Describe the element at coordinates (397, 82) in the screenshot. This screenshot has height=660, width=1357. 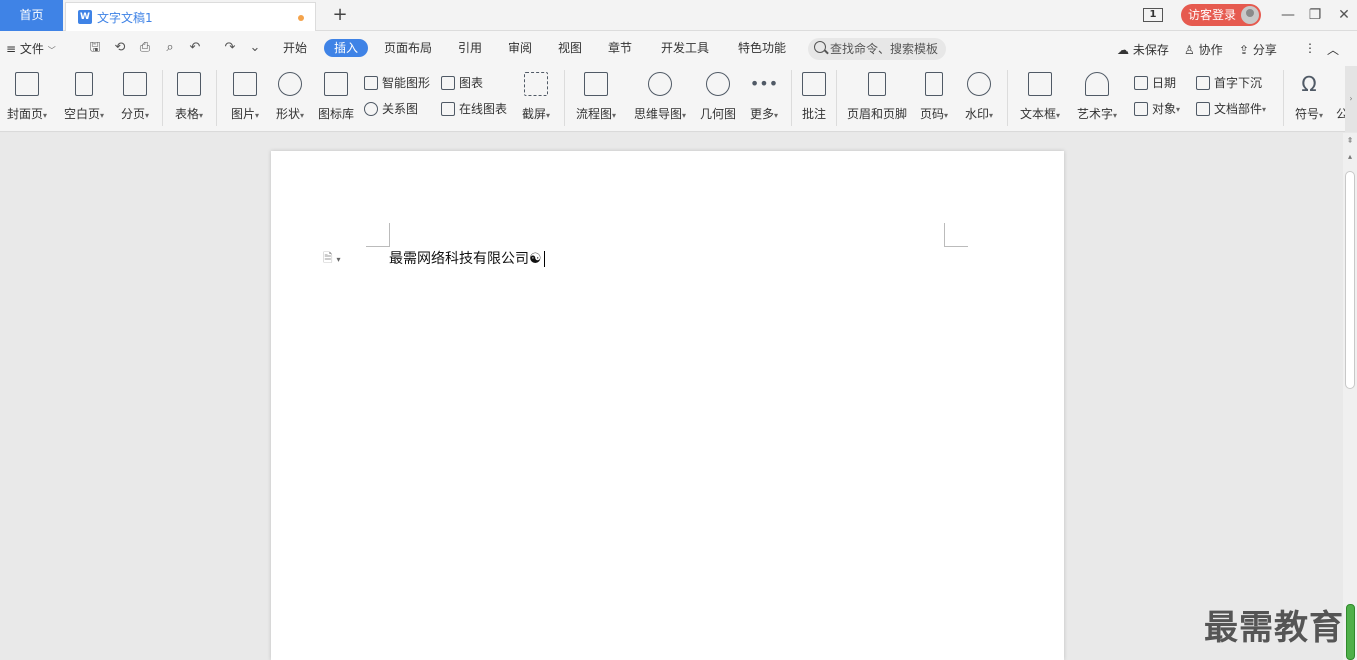
I see `smartart-button: 智能图形` at that location.